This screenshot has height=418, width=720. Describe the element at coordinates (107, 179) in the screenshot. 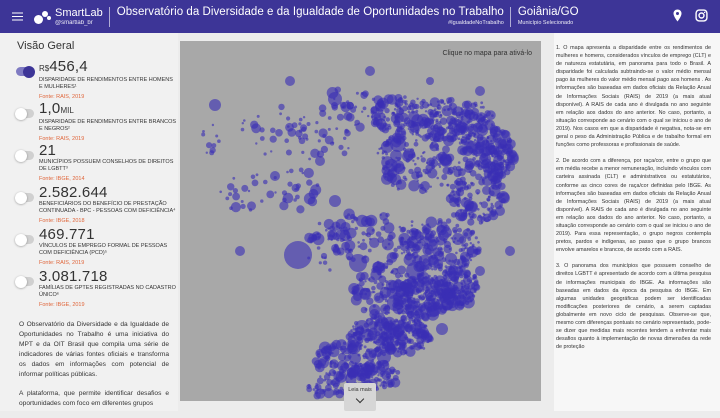

I see `indicator-source: Fonte: IBGE, 2014` at that location.